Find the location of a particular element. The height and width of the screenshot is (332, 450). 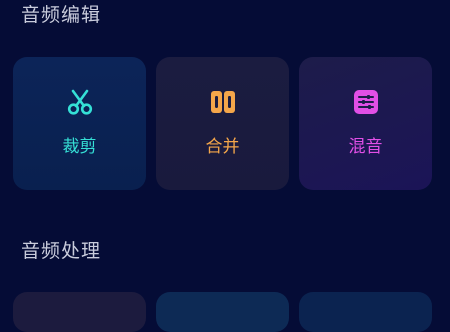

mixer-icon is located at coordinates (365, 102).